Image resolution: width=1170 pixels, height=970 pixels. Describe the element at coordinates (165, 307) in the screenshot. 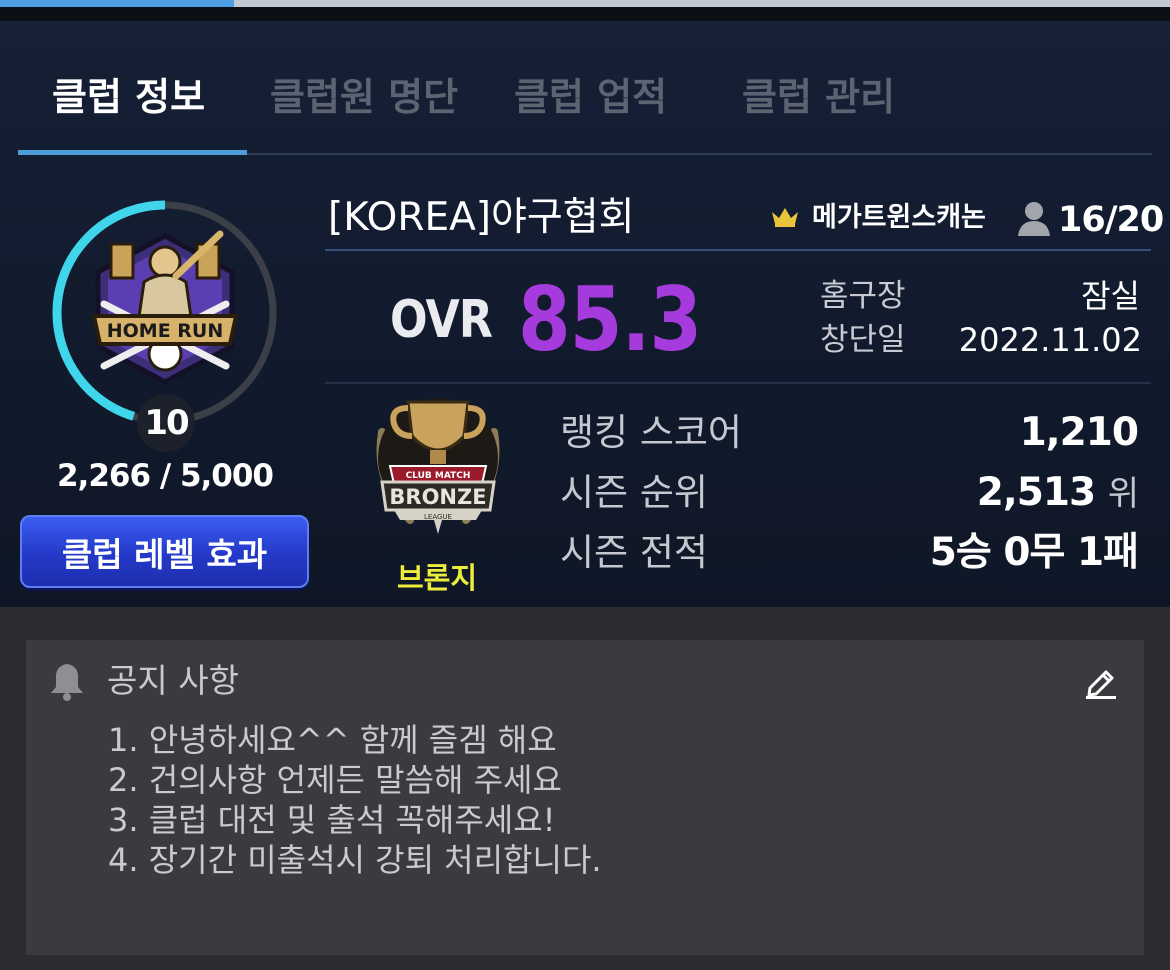

I see `home-run-emblem: HOME RUN` at that location.